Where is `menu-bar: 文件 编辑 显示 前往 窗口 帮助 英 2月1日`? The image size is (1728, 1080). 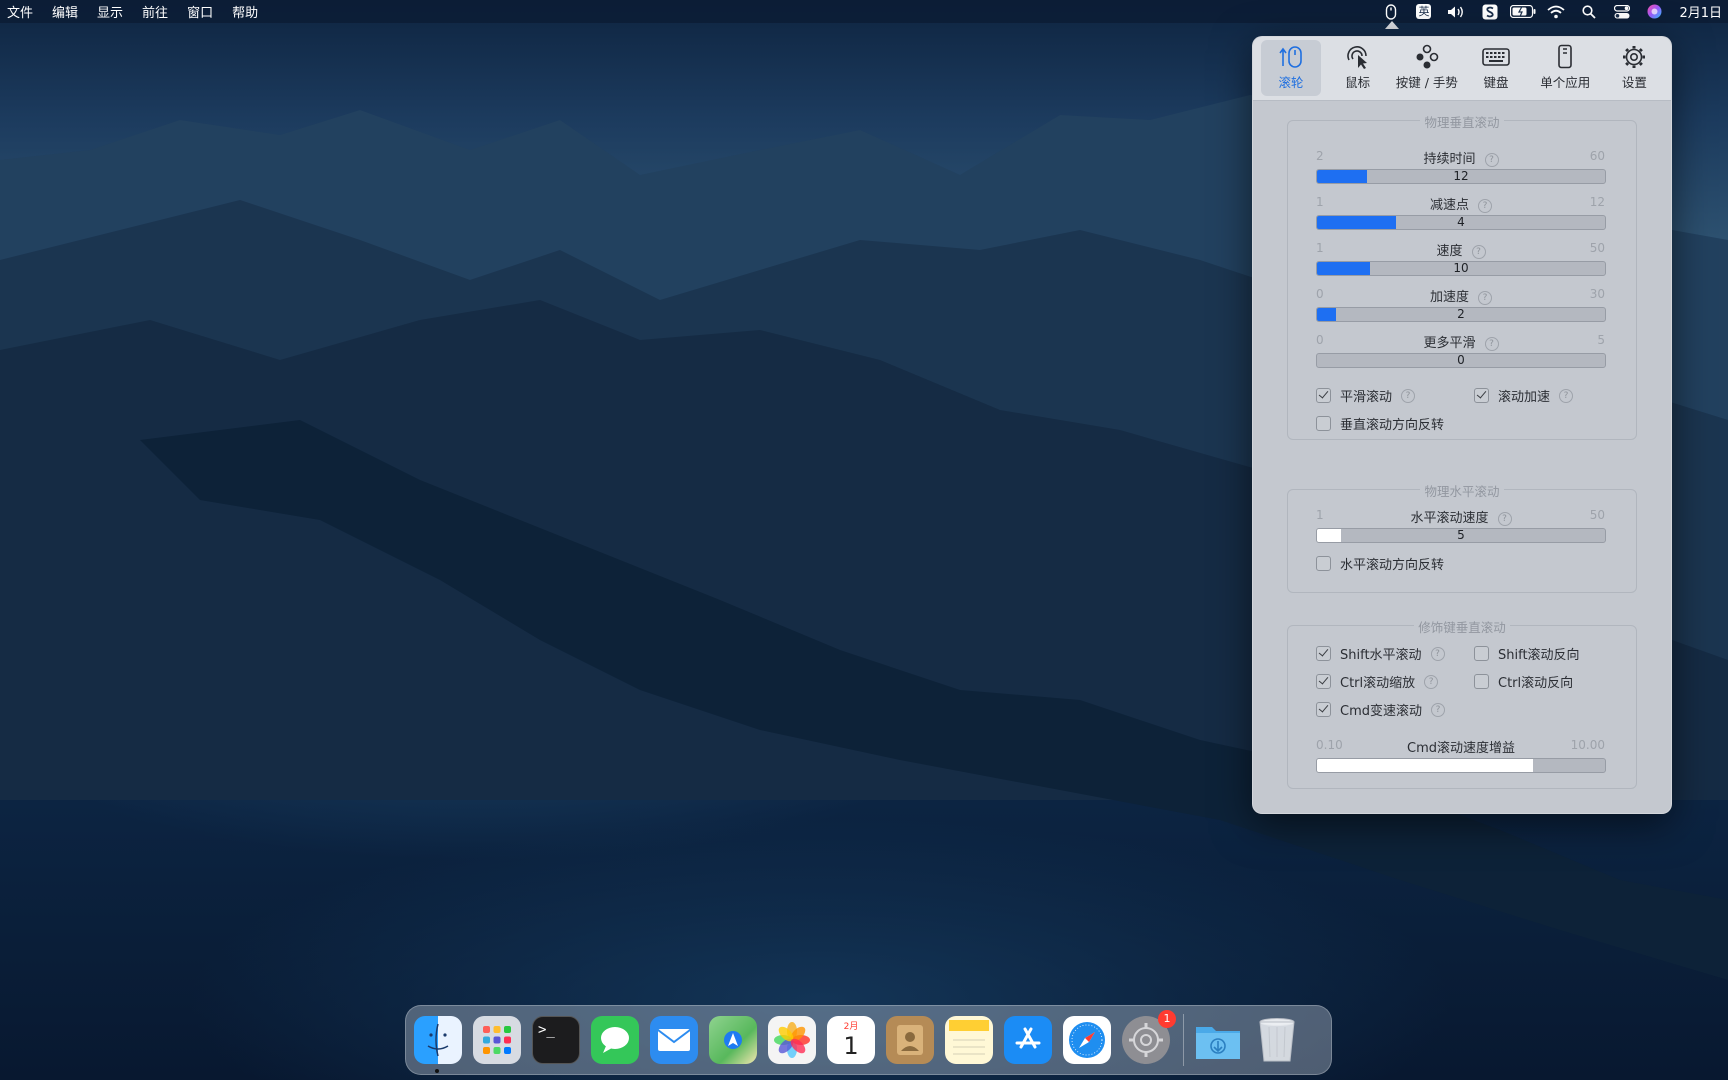 menu-bar: 文件 编辑 显示 前往 窗口 帮助 英 2月1日 is located at coordinates (864, 14).